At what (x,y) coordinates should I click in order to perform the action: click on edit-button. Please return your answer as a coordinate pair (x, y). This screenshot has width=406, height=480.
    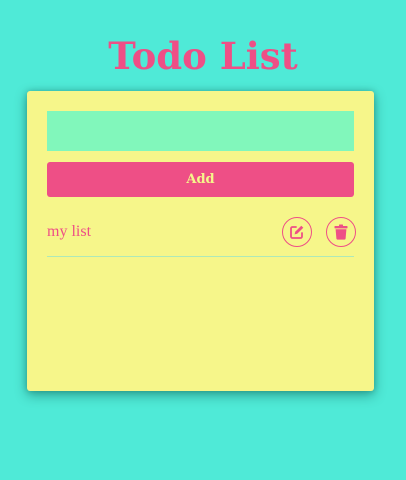
    Looking at the image, I should click on (297, 232).